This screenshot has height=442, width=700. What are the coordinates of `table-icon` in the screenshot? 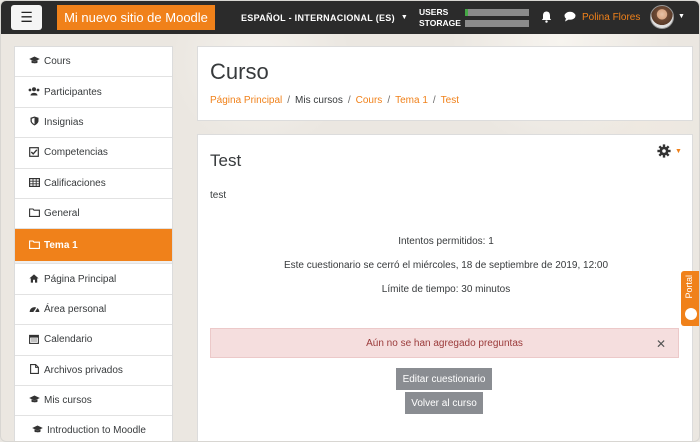 It's located at (34, 183).